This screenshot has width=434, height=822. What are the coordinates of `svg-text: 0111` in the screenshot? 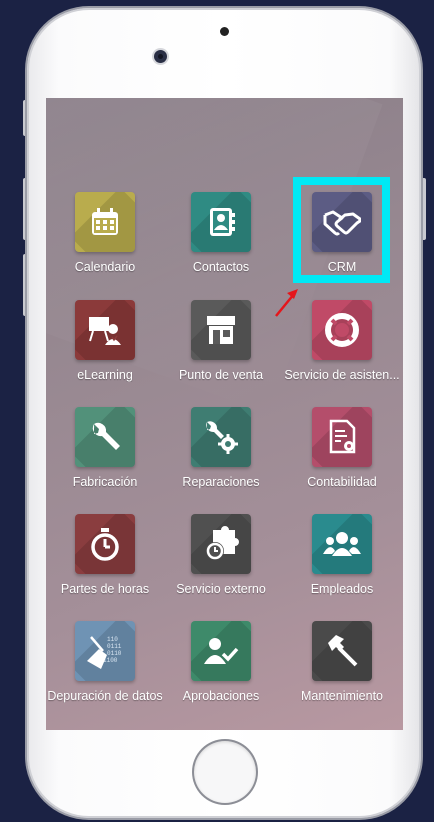 It's located at (114, 646).